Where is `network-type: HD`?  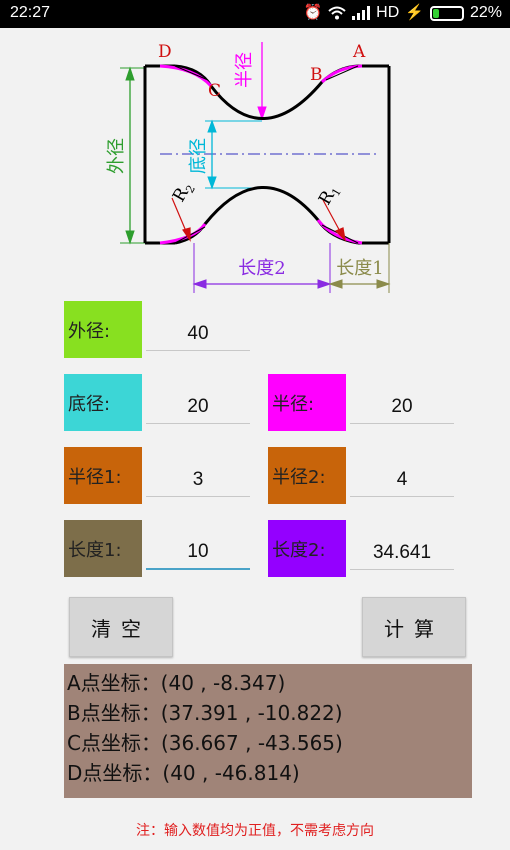 network-type: HD is located at coordinates (388, 12).